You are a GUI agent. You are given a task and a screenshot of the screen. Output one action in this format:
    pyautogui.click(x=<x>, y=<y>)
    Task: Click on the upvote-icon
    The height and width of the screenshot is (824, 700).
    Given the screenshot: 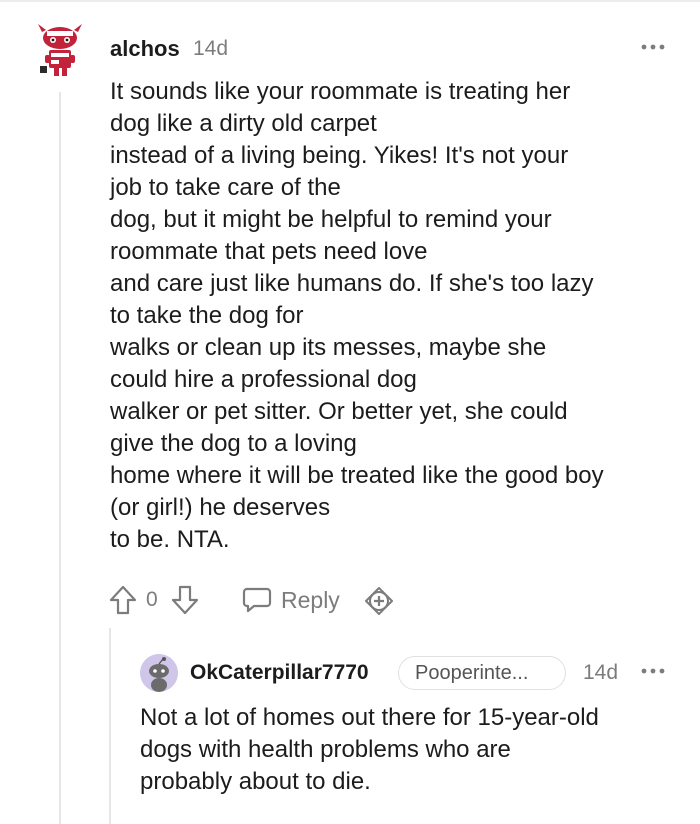 What is the action you would take?
    pyautogui.click(x=123, y=600)
    